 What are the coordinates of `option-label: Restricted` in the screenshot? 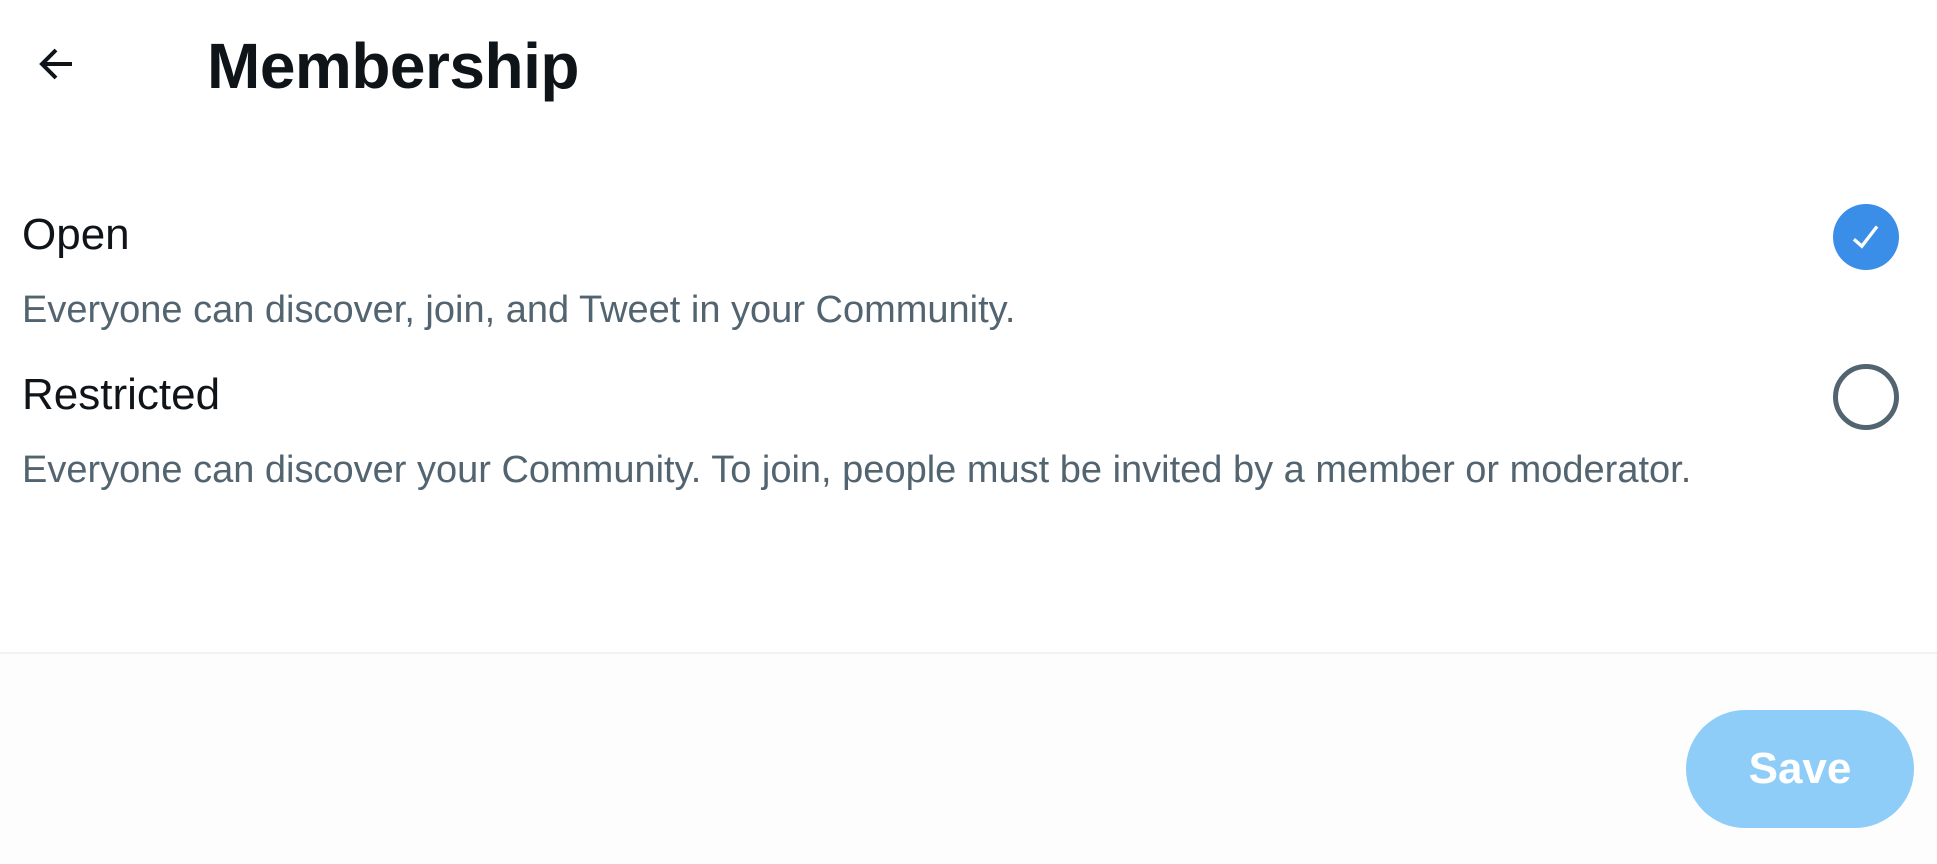 It's located at (121, 394).